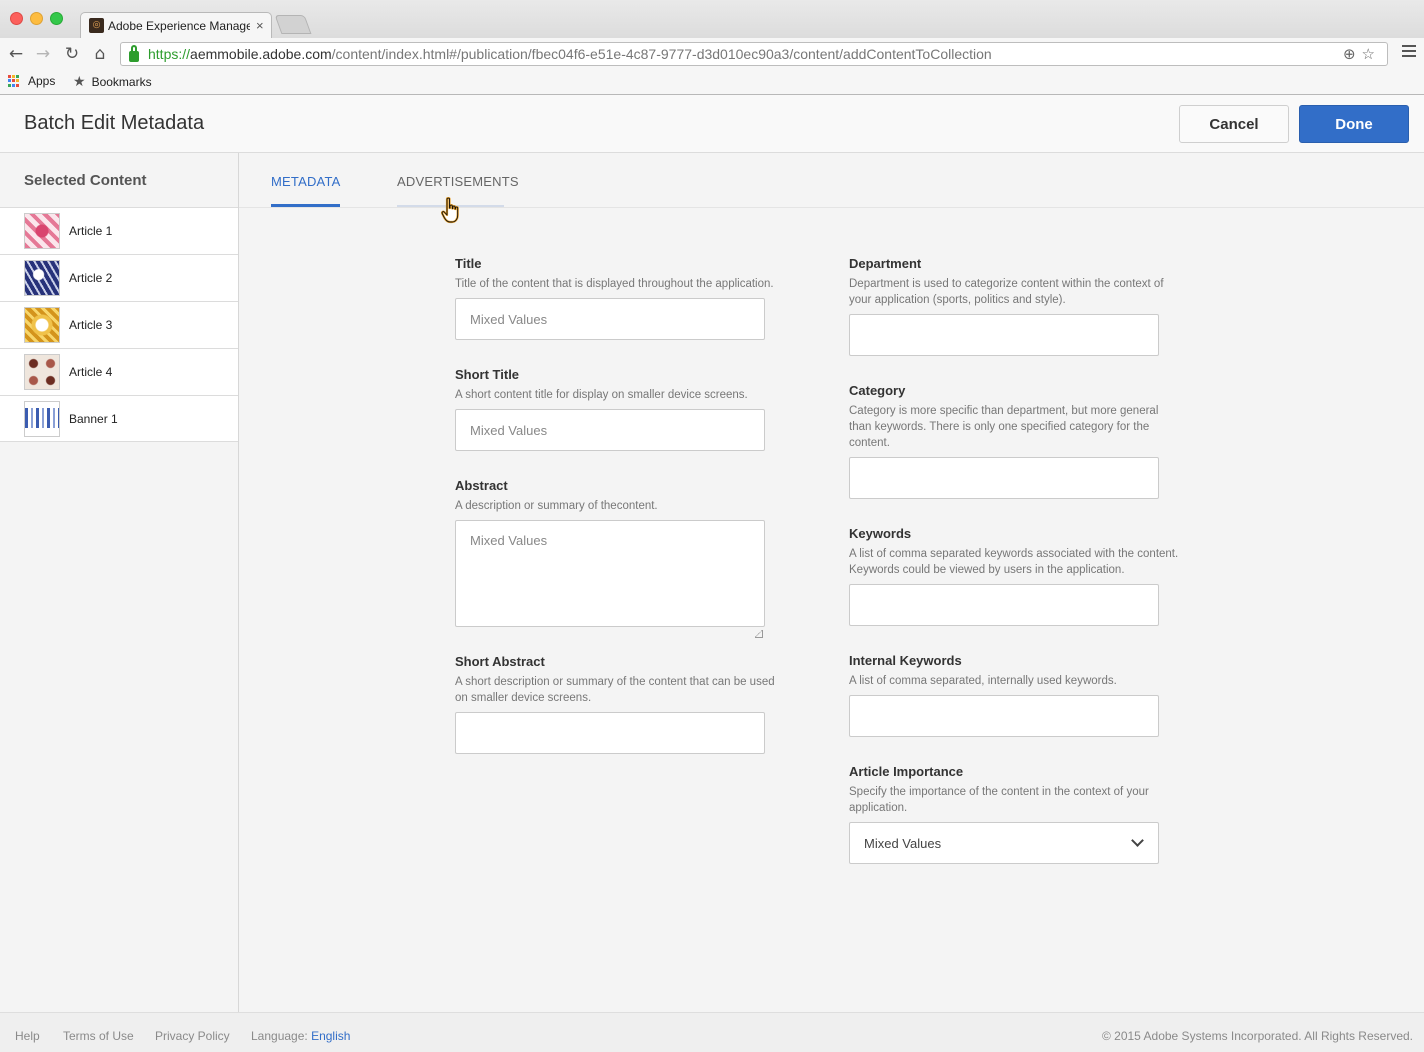 This screenshot has height=1052, width=1424. I want to click on list-item-label: Article 1, so click(91, 231).